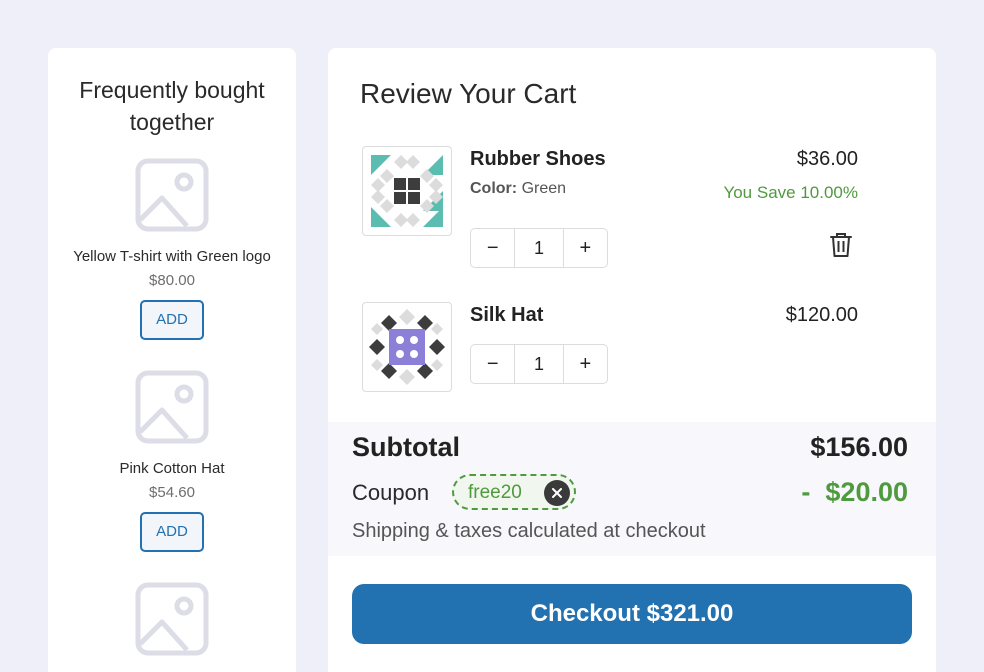  I want to click on applied-coupon-tag: free20, so click(514, 492).